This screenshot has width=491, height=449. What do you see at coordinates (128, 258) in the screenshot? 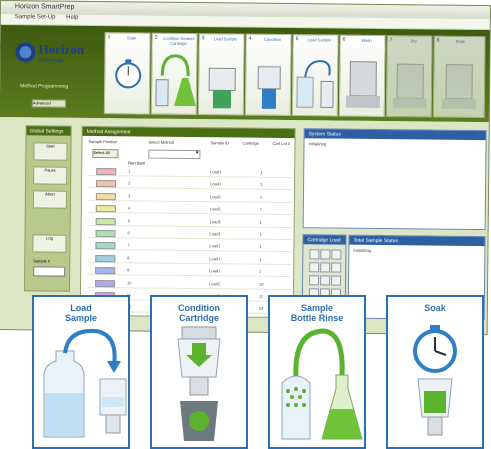
I see `row-number: 8` at bounding box center [128, 258].